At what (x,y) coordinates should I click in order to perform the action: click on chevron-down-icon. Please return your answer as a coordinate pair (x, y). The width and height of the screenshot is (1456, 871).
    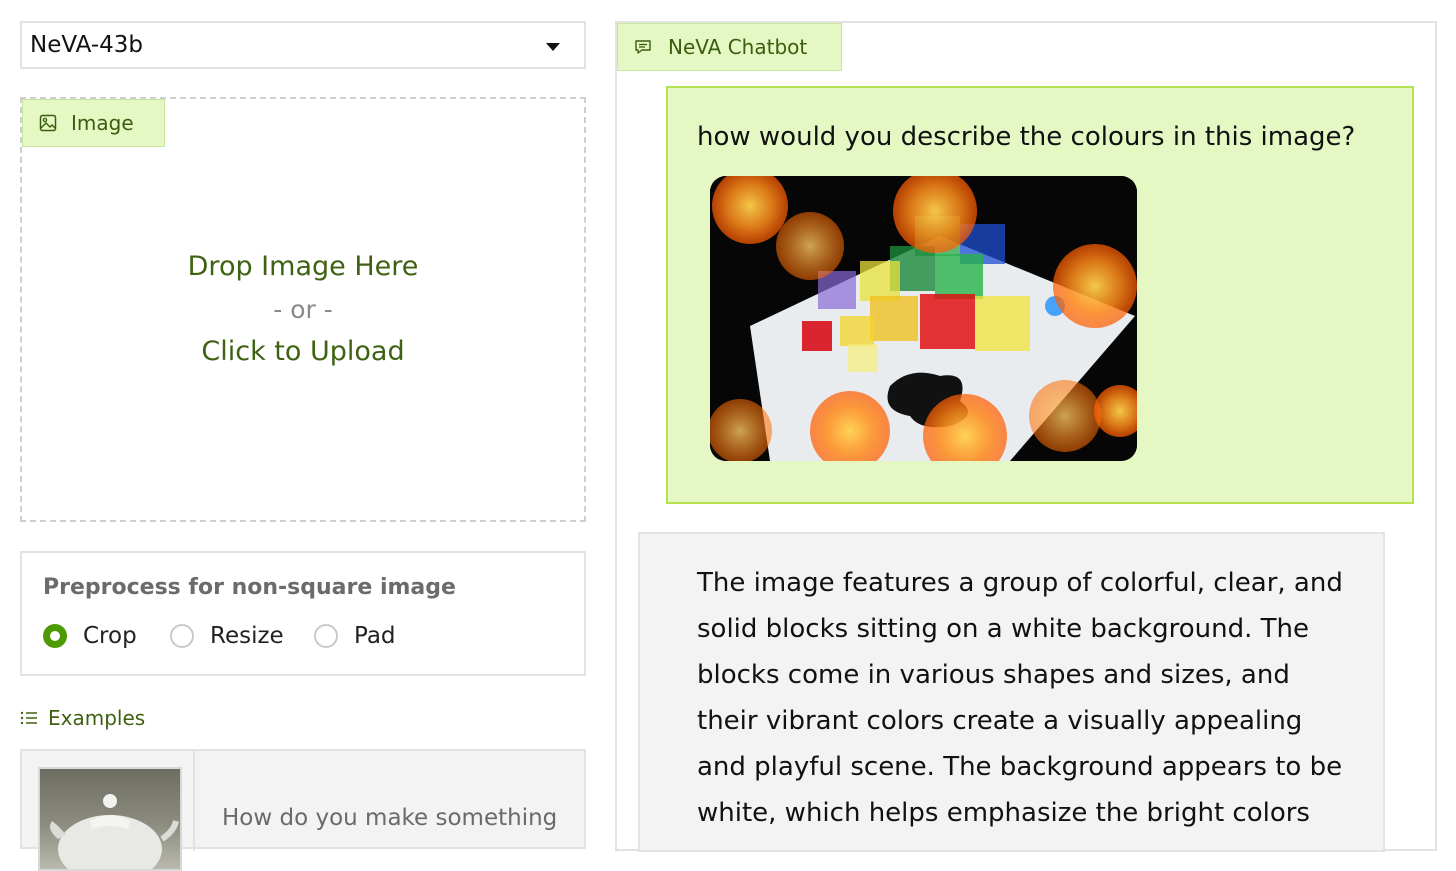
    Looking at the image, I should click on (553, 47).